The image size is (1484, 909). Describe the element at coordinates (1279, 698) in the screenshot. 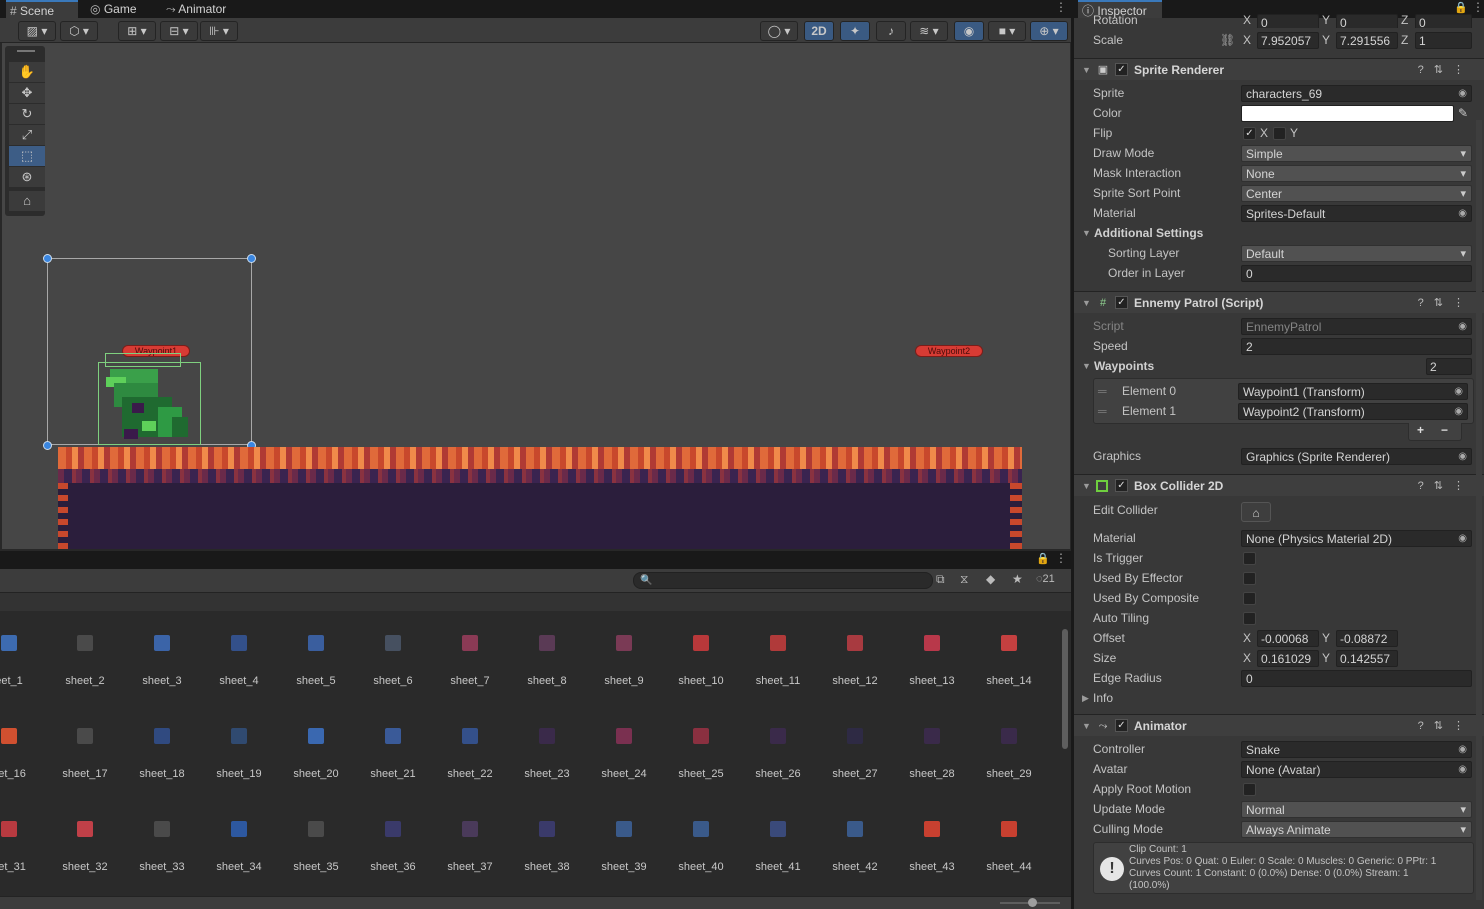

I see `info-row: ▶ Info` at that location.